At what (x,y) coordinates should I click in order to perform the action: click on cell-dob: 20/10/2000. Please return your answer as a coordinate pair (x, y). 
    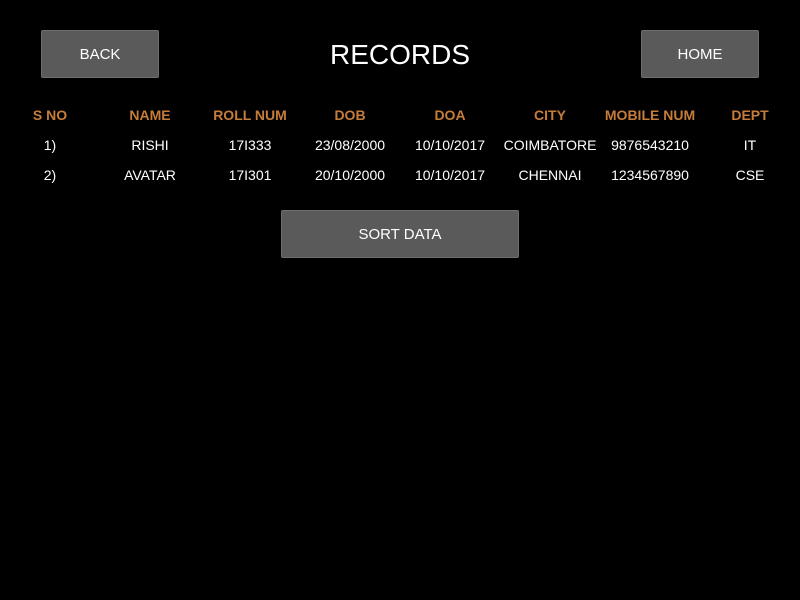
    Looking at the image, I should click on (350, 175).